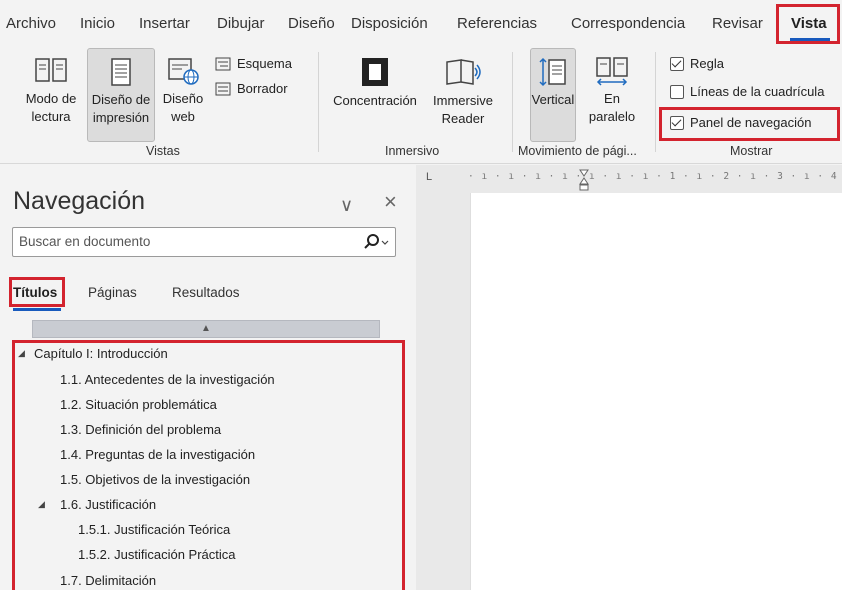 The width and height of the screenshot is (842, 590). What do you see at coordinates (31, 23) in the screenshot?
I see `tab-archivo: Archivo` at bounding box center [31, 23].